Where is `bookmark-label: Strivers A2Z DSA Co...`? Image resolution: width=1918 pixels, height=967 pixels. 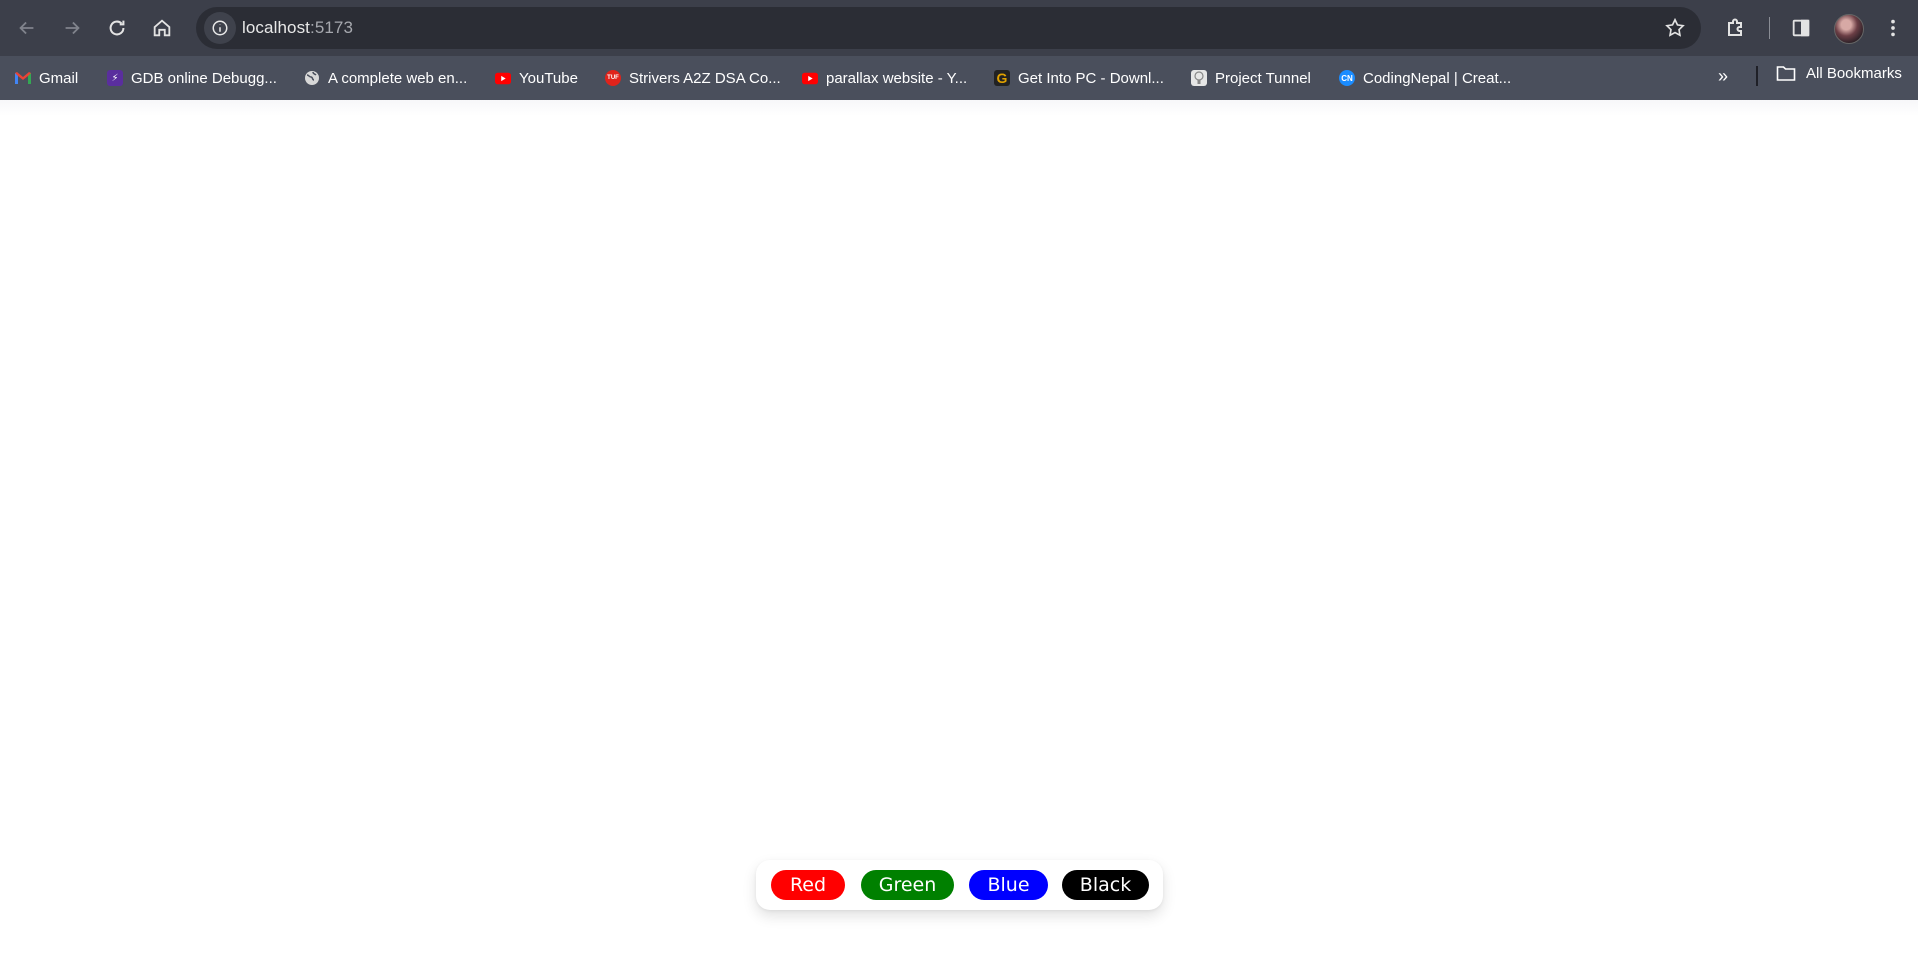
bookmark-label: Strivers A2Z DSA Co... is located at coordinates (705, 78).